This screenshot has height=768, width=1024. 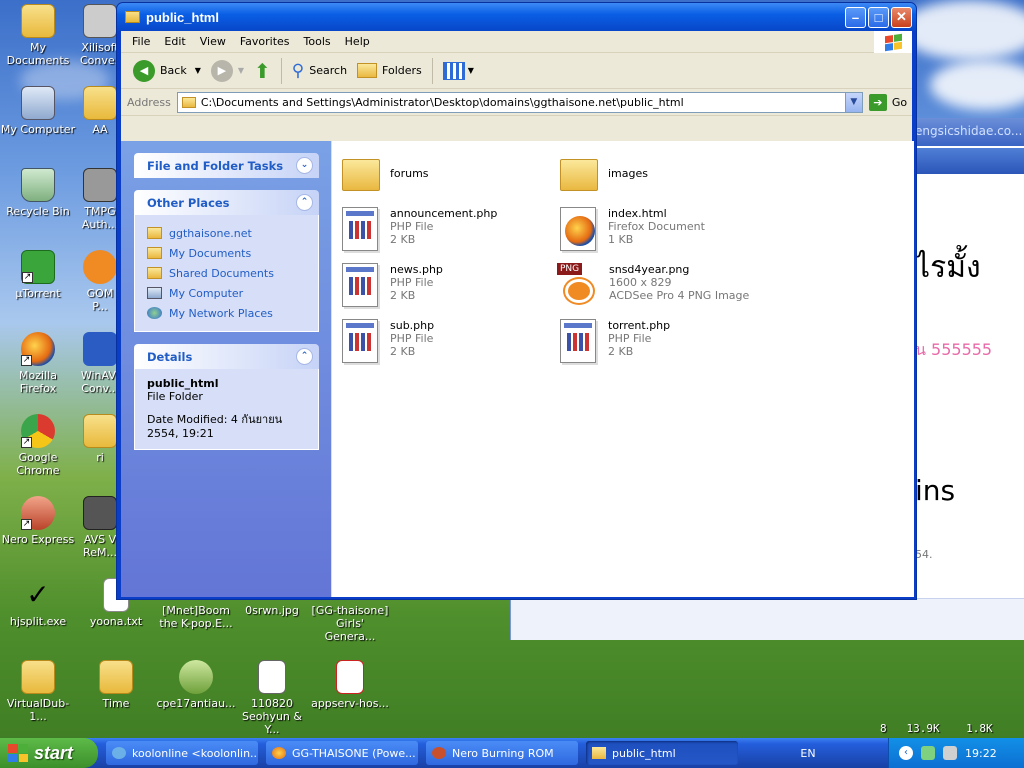 I want to click on file-item-torrent-php: torrent.php PHP File 2 KB, so click(x=660, y=341).